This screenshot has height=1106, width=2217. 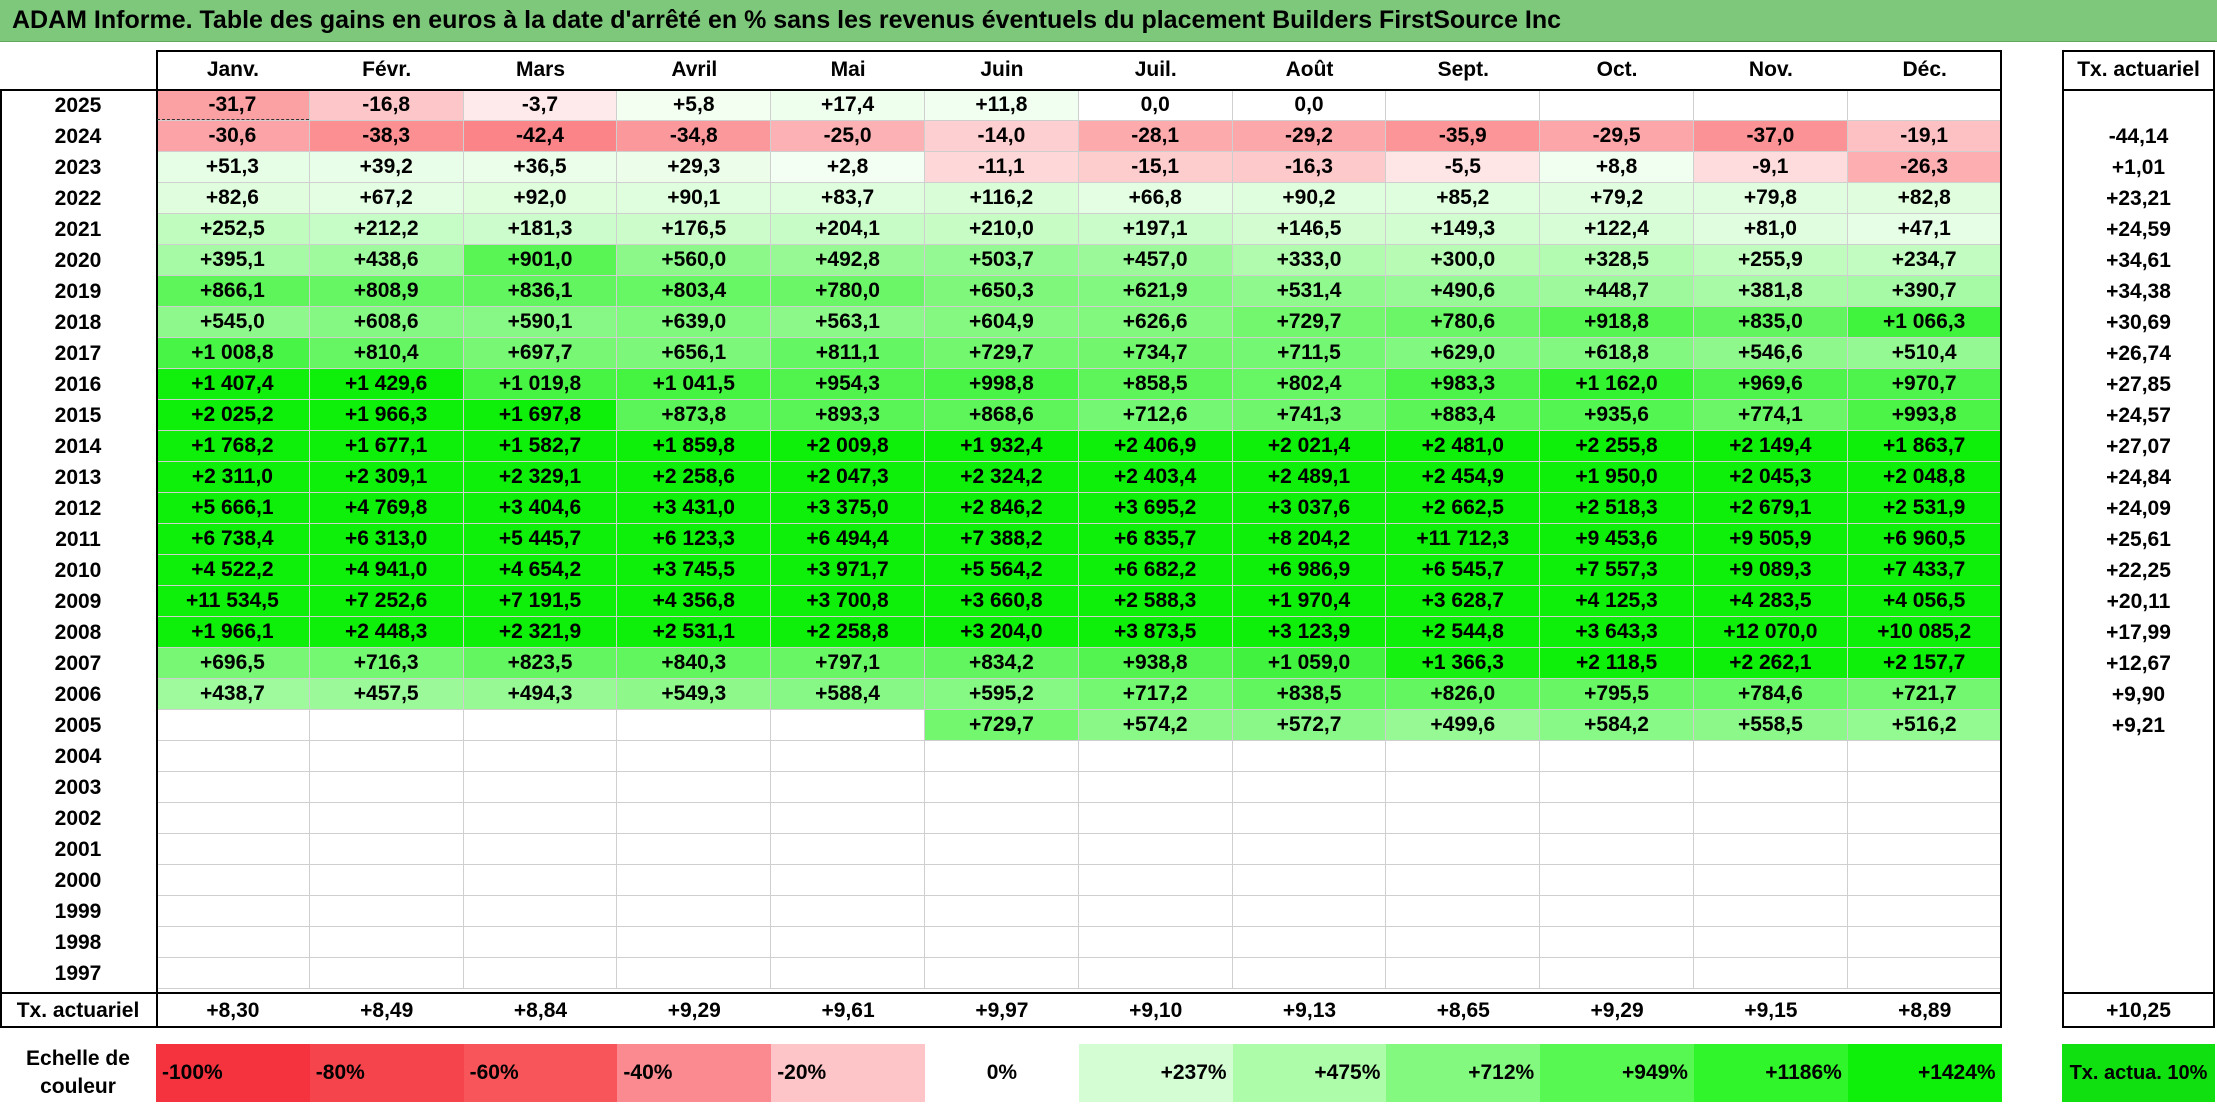 I want to click on table-cell: +67,2, so click(x=386, y=198).